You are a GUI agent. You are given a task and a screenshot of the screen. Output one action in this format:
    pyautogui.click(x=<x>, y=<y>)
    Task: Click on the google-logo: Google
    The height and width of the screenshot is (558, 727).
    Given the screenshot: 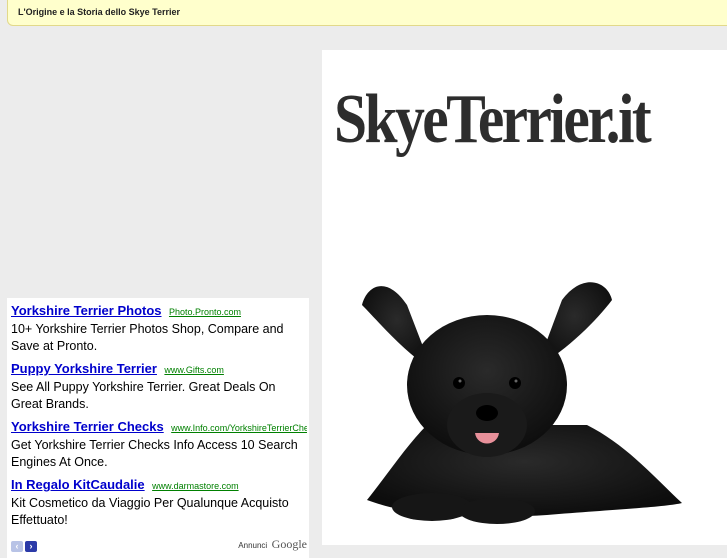 What is the action you would take?
    pyautogui.click(x=289, y=544)
    